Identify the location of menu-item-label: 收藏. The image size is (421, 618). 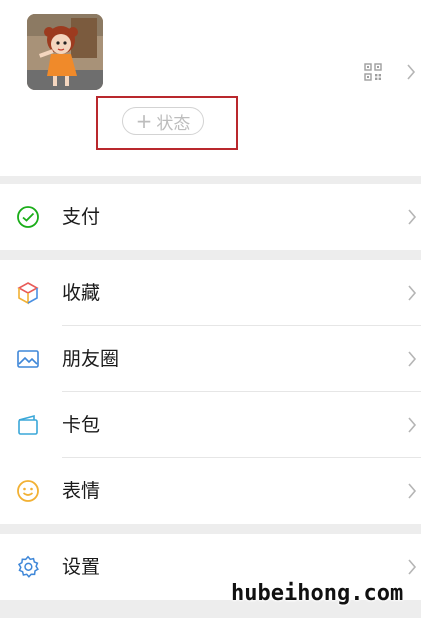
(81, 293).